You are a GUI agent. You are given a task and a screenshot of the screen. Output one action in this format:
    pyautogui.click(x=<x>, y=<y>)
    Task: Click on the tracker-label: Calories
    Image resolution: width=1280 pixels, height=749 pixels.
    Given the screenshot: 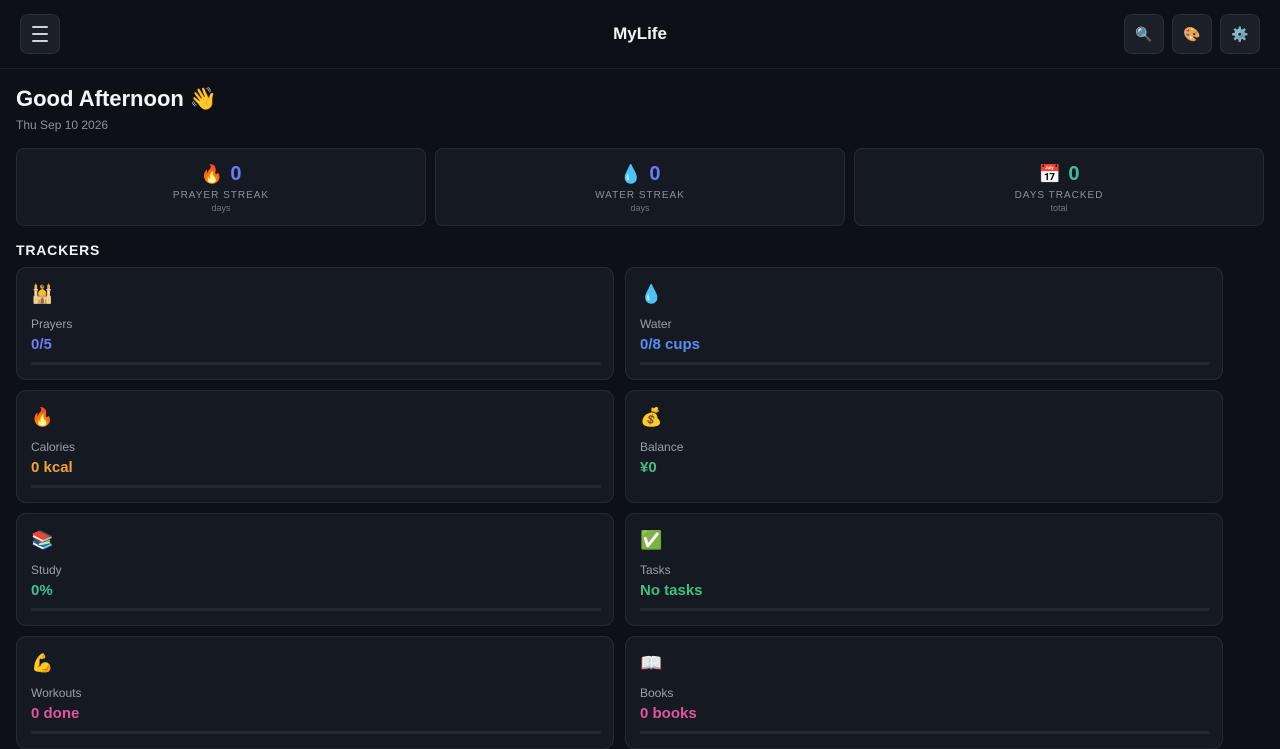 What is the action you would take?
    pyautogui.click(x=53, y=447)
    